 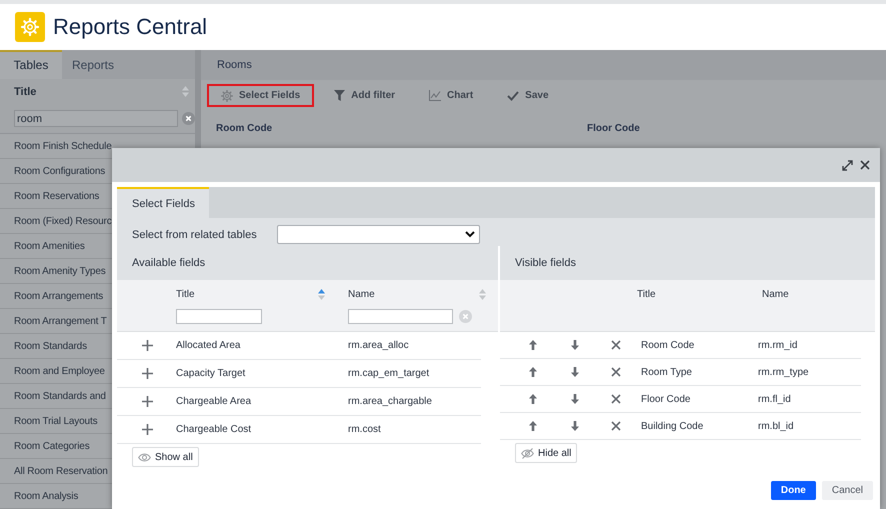 I want to click on clear-icon, so click(x=188, y=119).